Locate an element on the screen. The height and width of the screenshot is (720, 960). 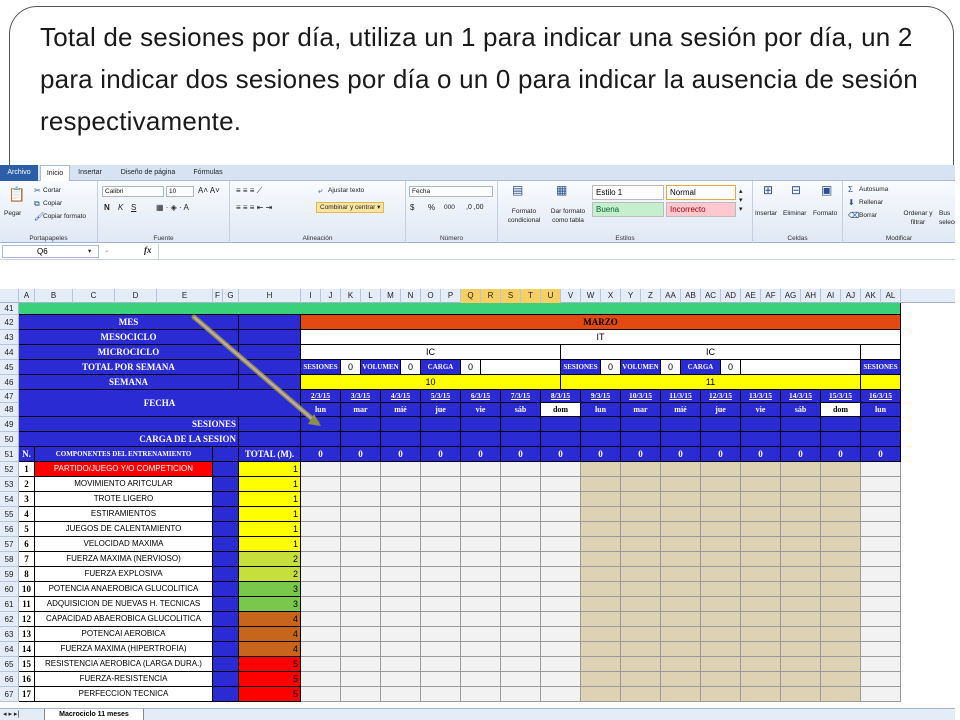
component-name: JUEGOS DE CALENTAMIENTO is located at coordinates (124, 529).